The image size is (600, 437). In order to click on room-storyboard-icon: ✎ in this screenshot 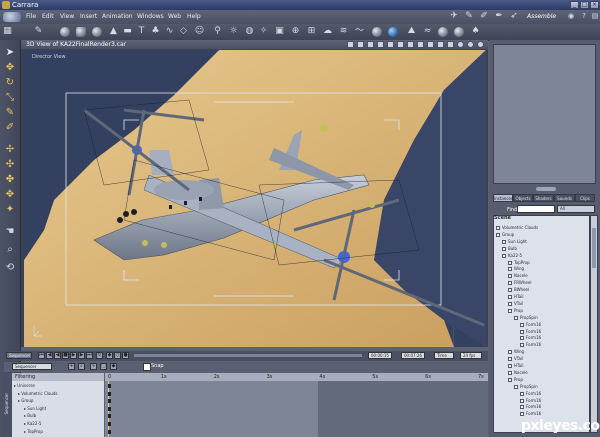, I will do `click(469, 16)`.